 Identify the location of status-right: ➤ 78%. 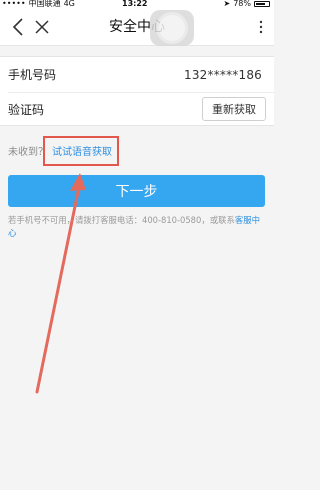
(247, 4).